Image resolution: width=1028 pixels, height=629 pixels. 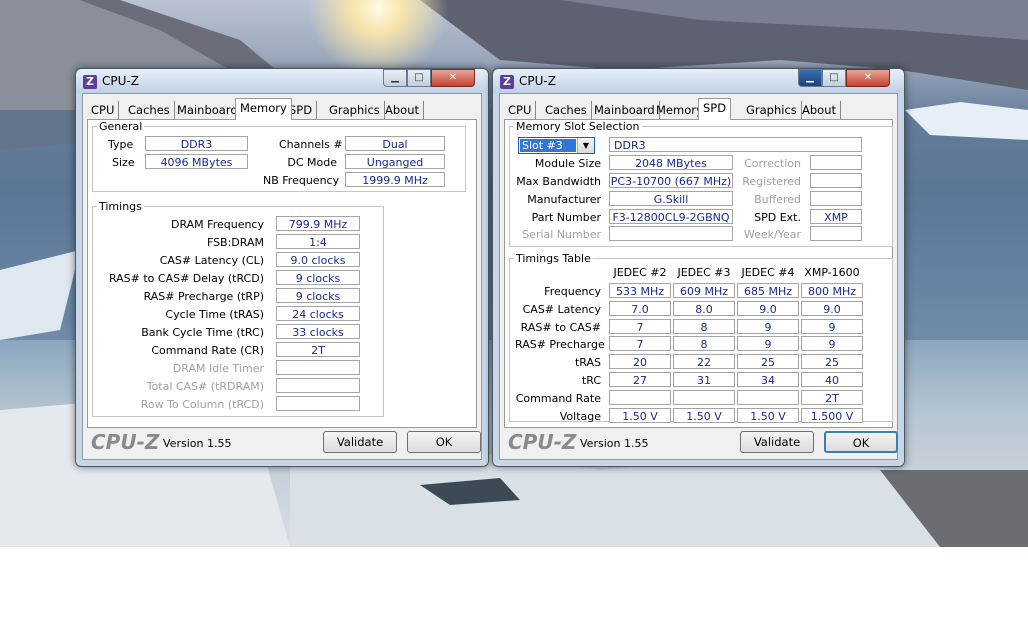 What do you see at coordinates (312, 162) in the screenshot?
I see `dcmode-label: DC Mode` at bounding box center [312, 162].